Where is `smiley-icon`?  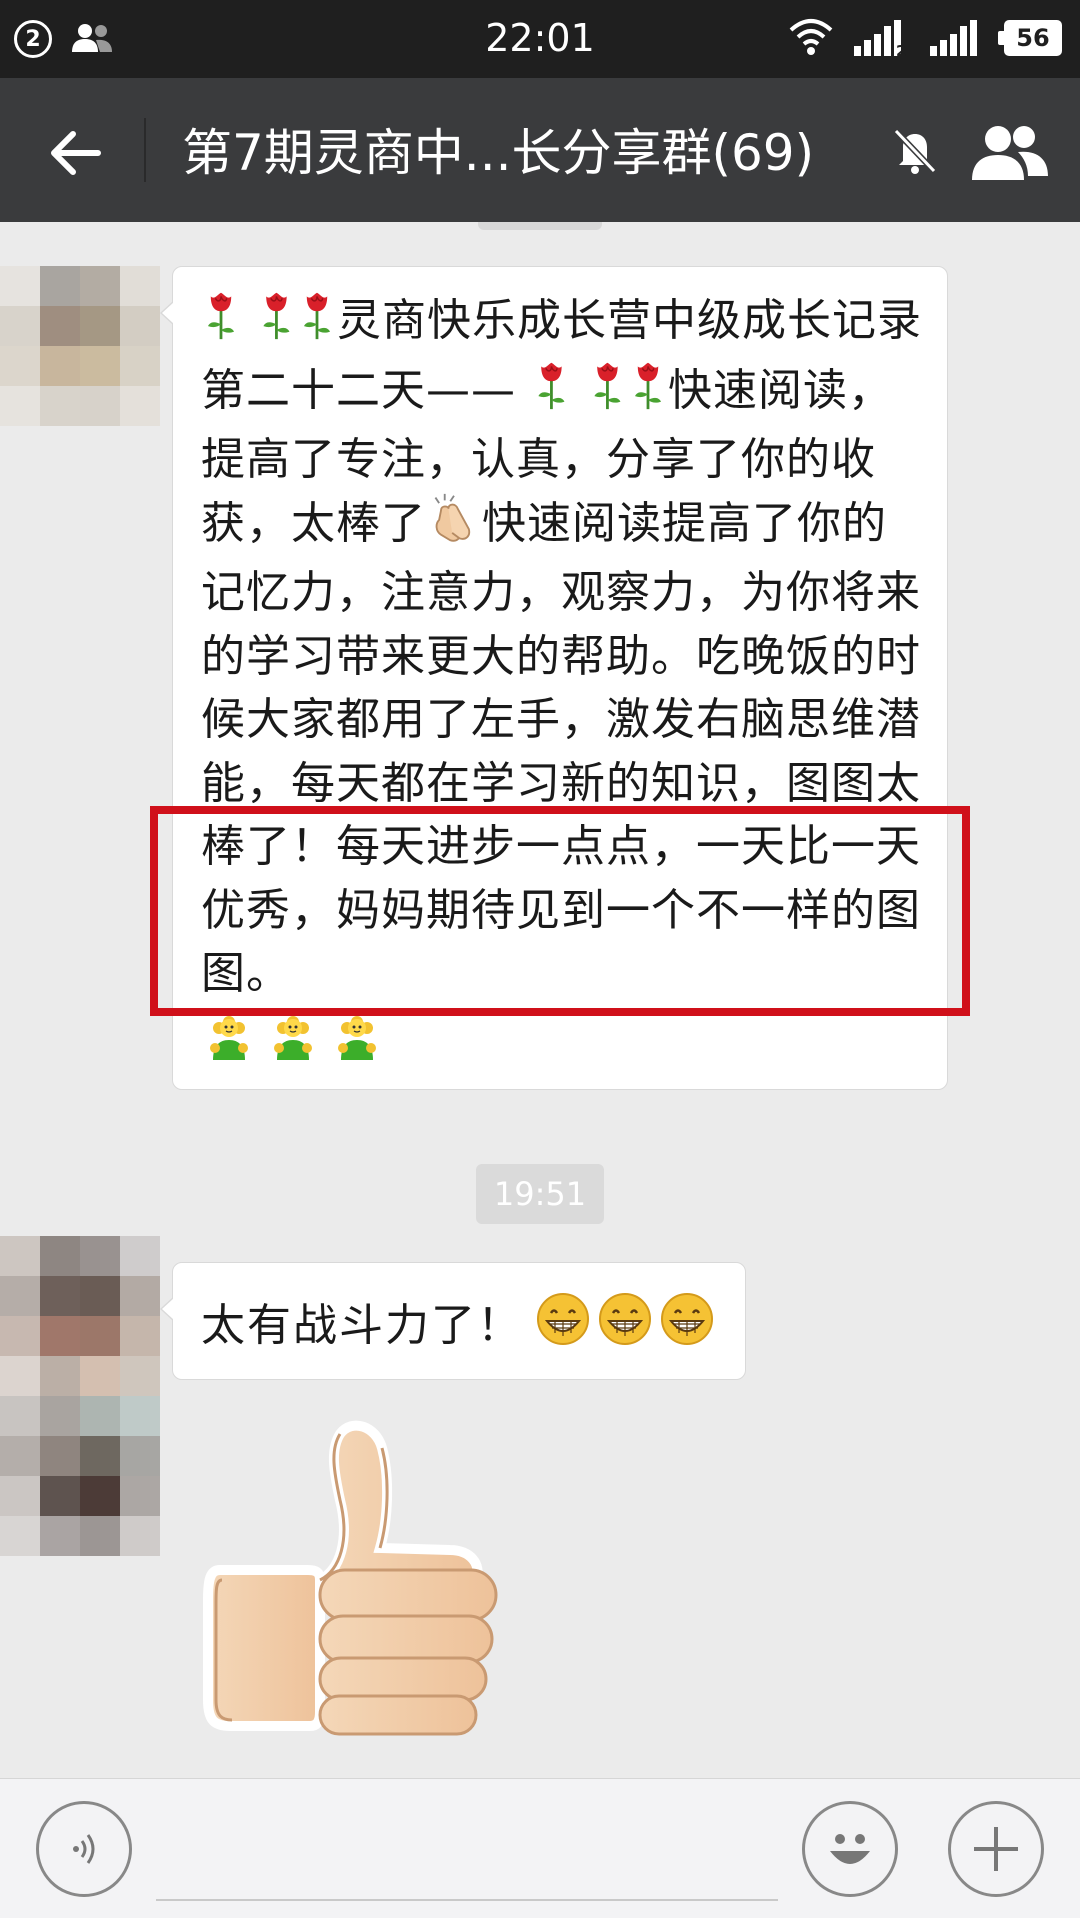 smiley-icon is located at coordinates (850, 1849).